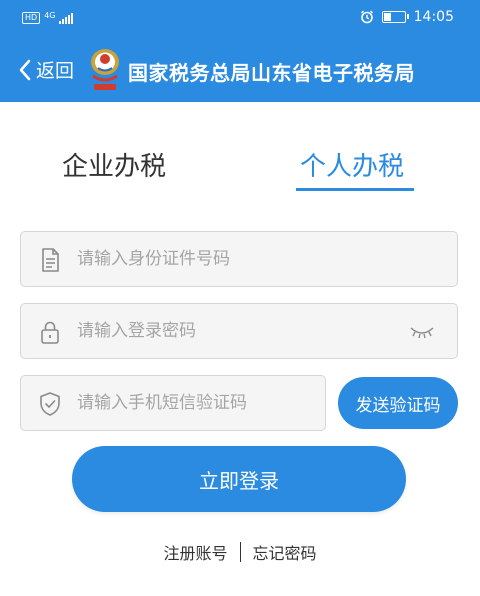  Describe the element at coordinates (285, 552) in the screenshot. I see `forgot-password-link: 忘记密码` at that location.